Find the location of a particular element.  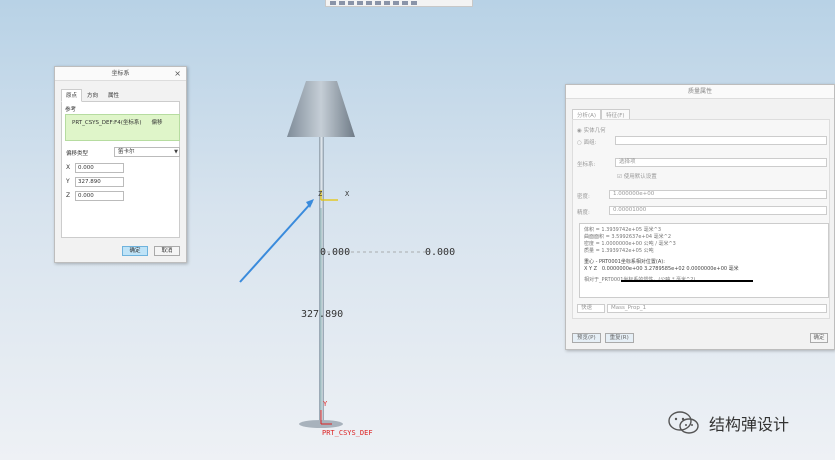

result-line: 质量 = 1.3939742e+05 公吨 is located at coordinates (619, 251).